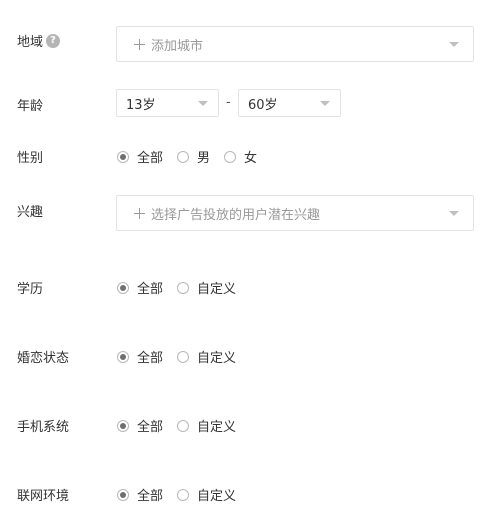  What do you see at coordinates (236, 215) in the screenshot?
I see `interest-placeholder: 选择广告投放的用户潜在兴趣` at bounding box center [236, 215].